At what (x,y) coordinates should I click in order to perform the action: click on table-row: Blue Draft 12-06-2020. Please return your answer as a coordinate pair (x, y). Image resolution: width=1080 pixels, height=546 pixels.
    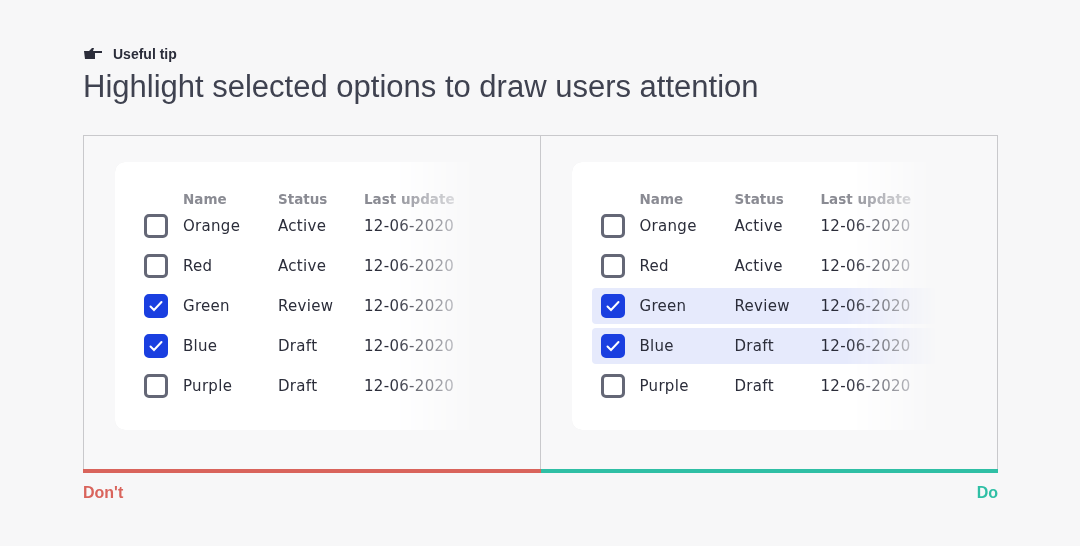
    Looking at the image, I should click on (297, 346).